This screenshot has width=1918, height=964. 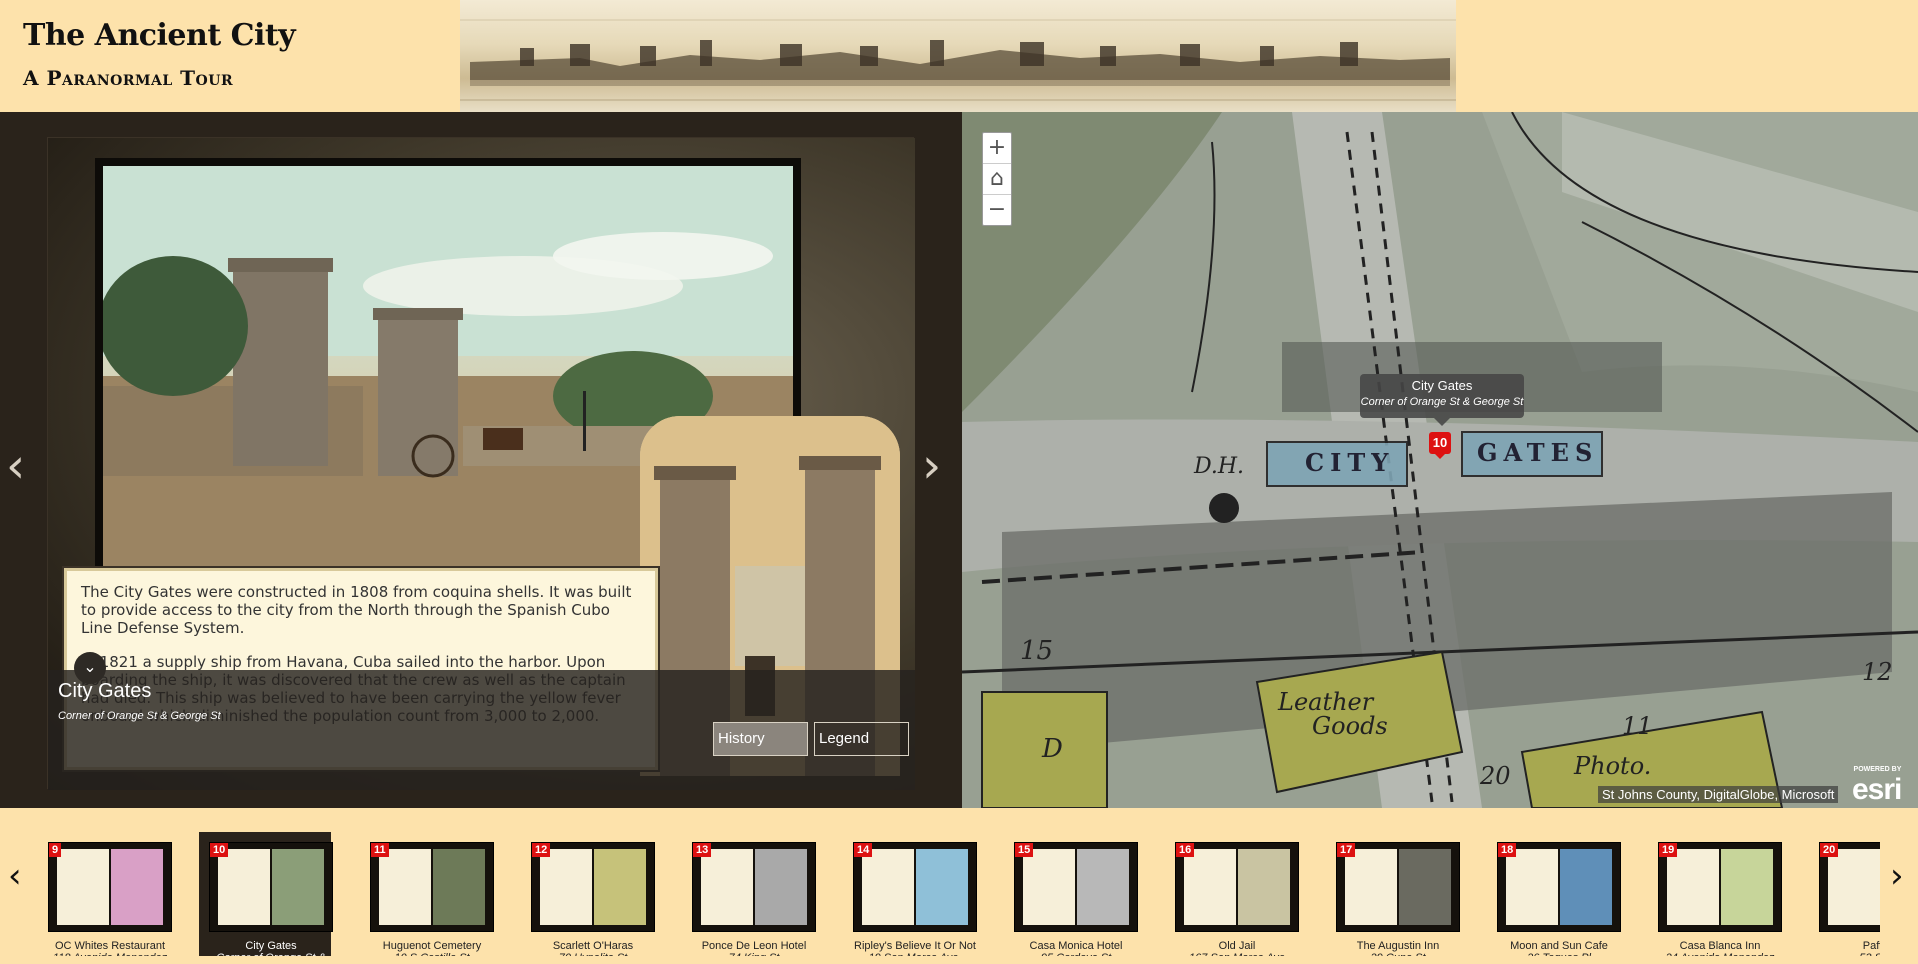 What do you see at coordinates (432, 946) in the screenshot?
I see `thumbnail-name: Huguenot Cemetery` at bounding box center [432, 946].